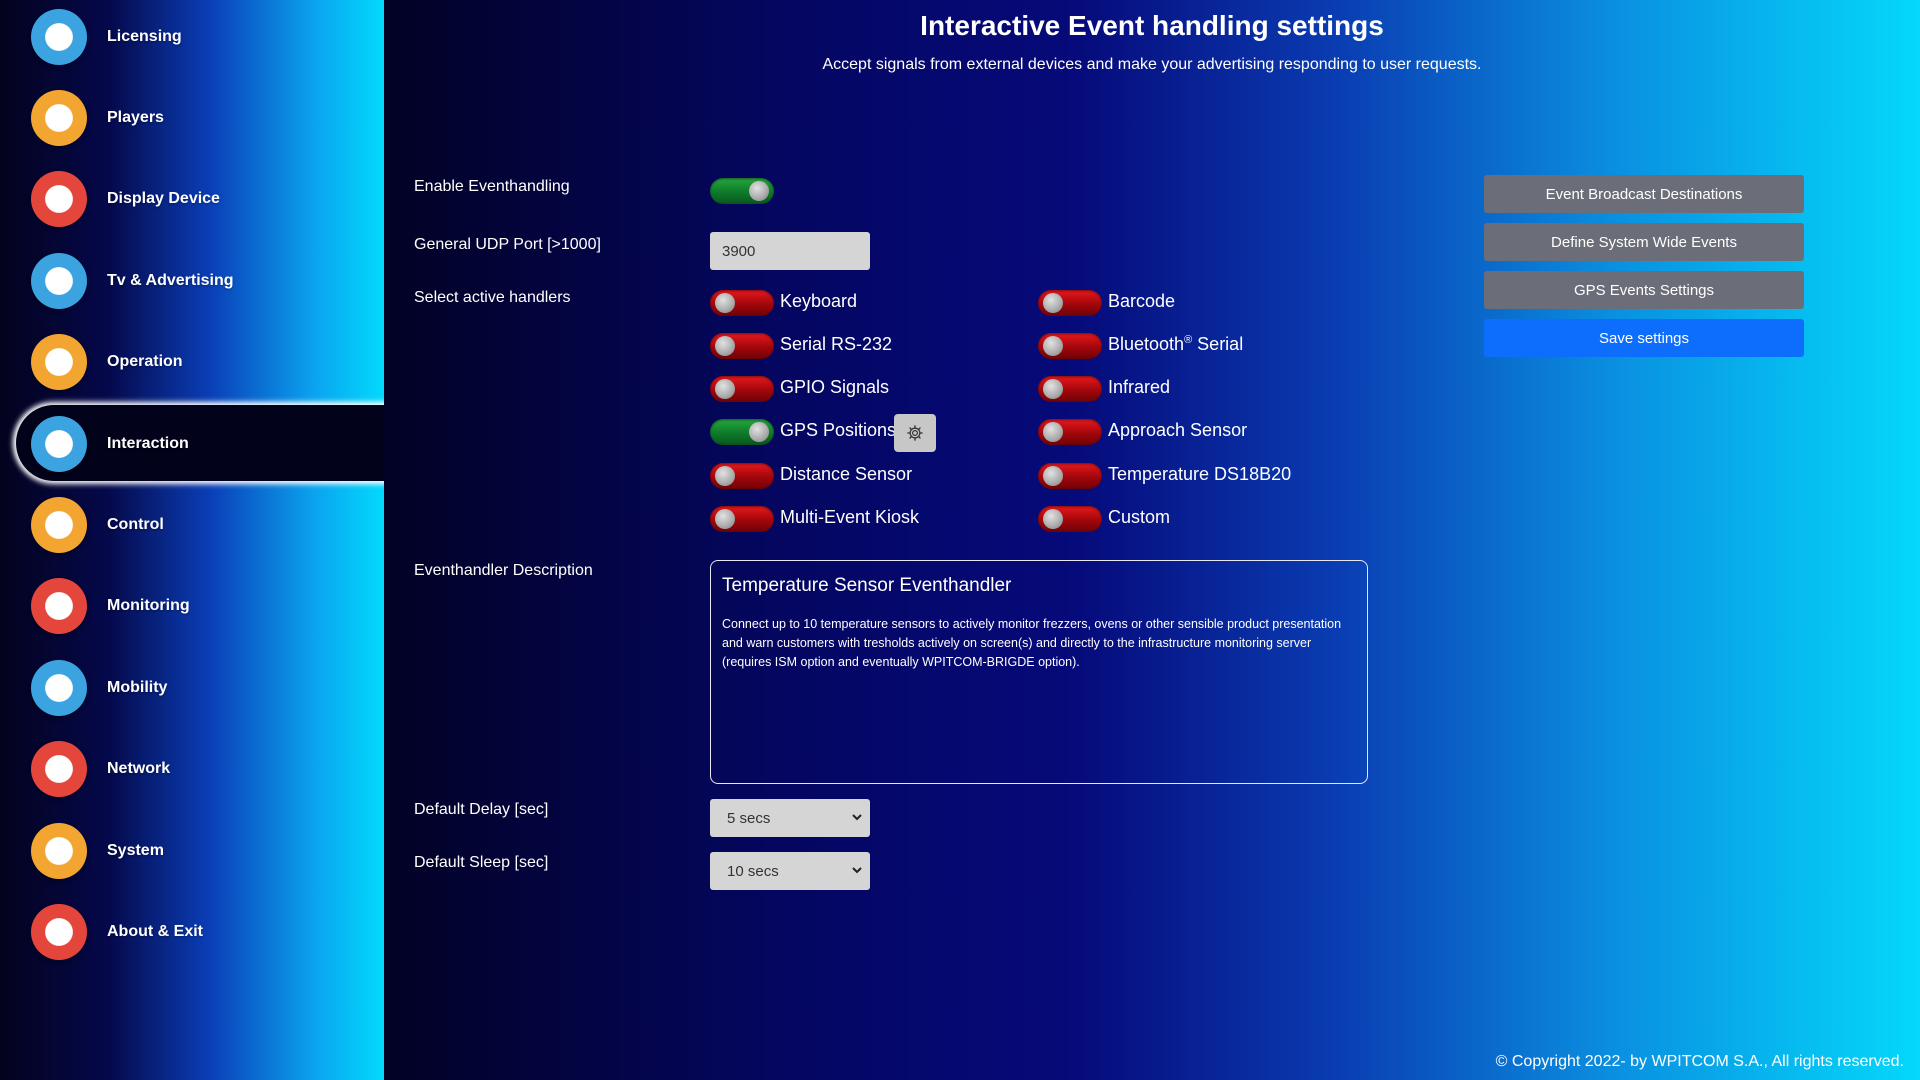 This screenshot has height=1080, width=1920. I want to click on handler-toggle-gps-positions, so click(742, 432).